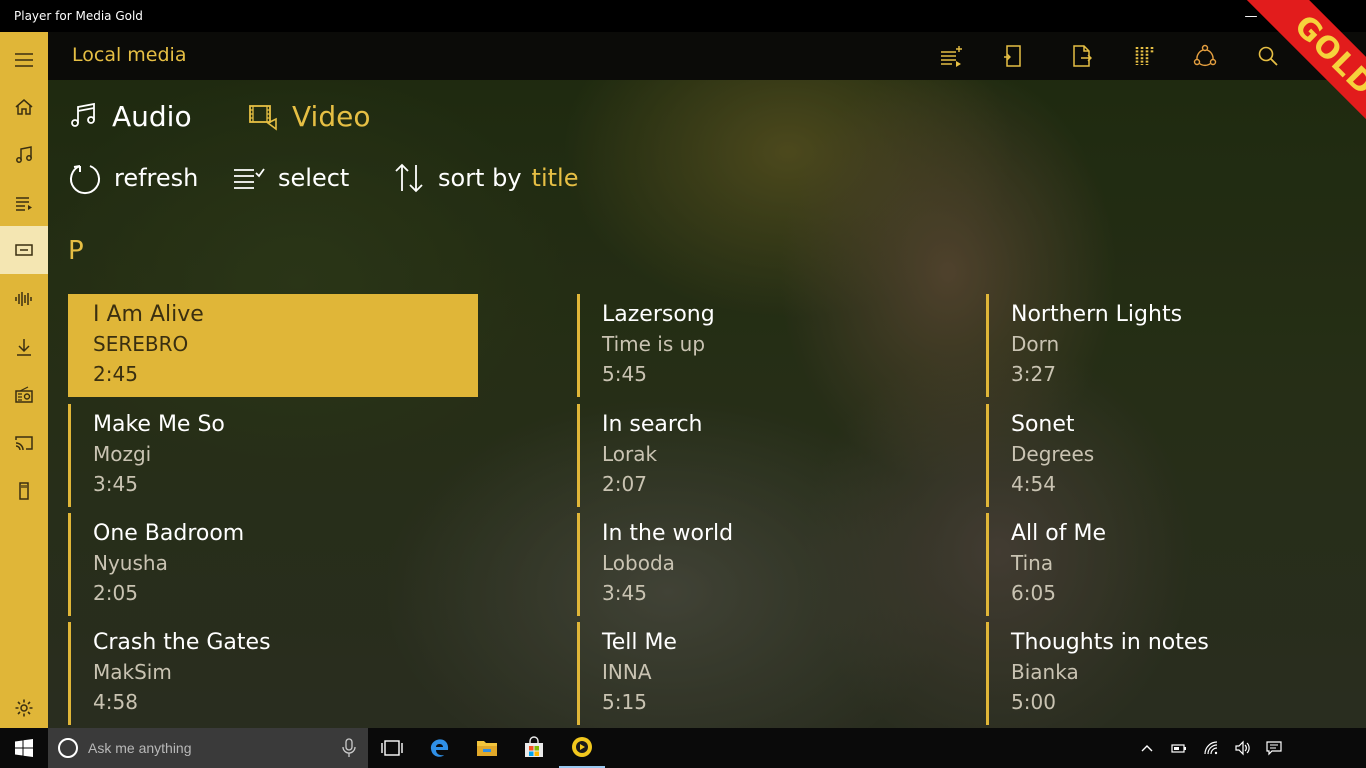 The width and height of the screenshot is (1366, 768). What do you see at coordinates (951, 56) in the screenshot?
I see `add-to-playlist-button` at bounding box center [951, 56].